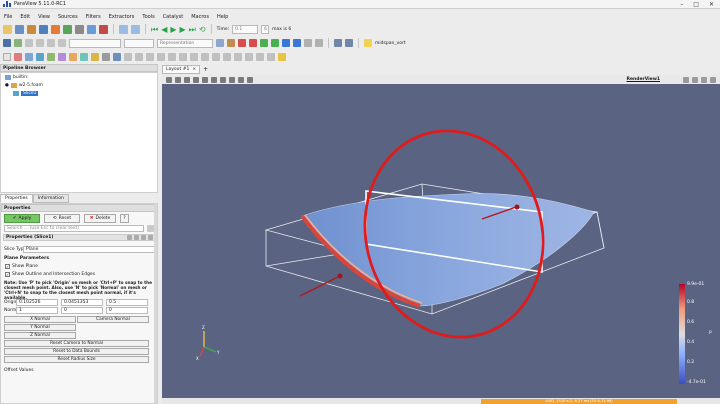 The image size is (720, 404). What do you see at coordinates (183, 29) in the screenshot?
I see `next-frame-icon: ▶` at bounding box center [183, 29].